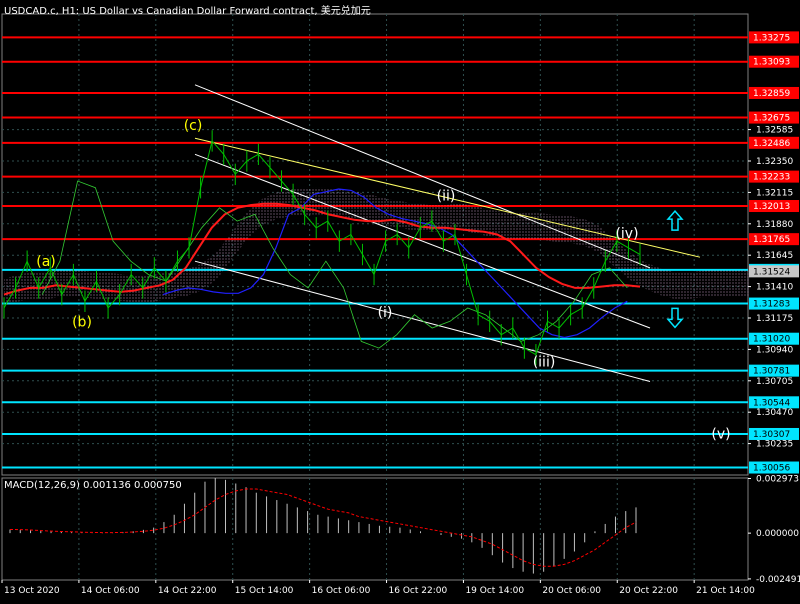  I want to click on y-tick-label: 1.31880, so click(774, 225).